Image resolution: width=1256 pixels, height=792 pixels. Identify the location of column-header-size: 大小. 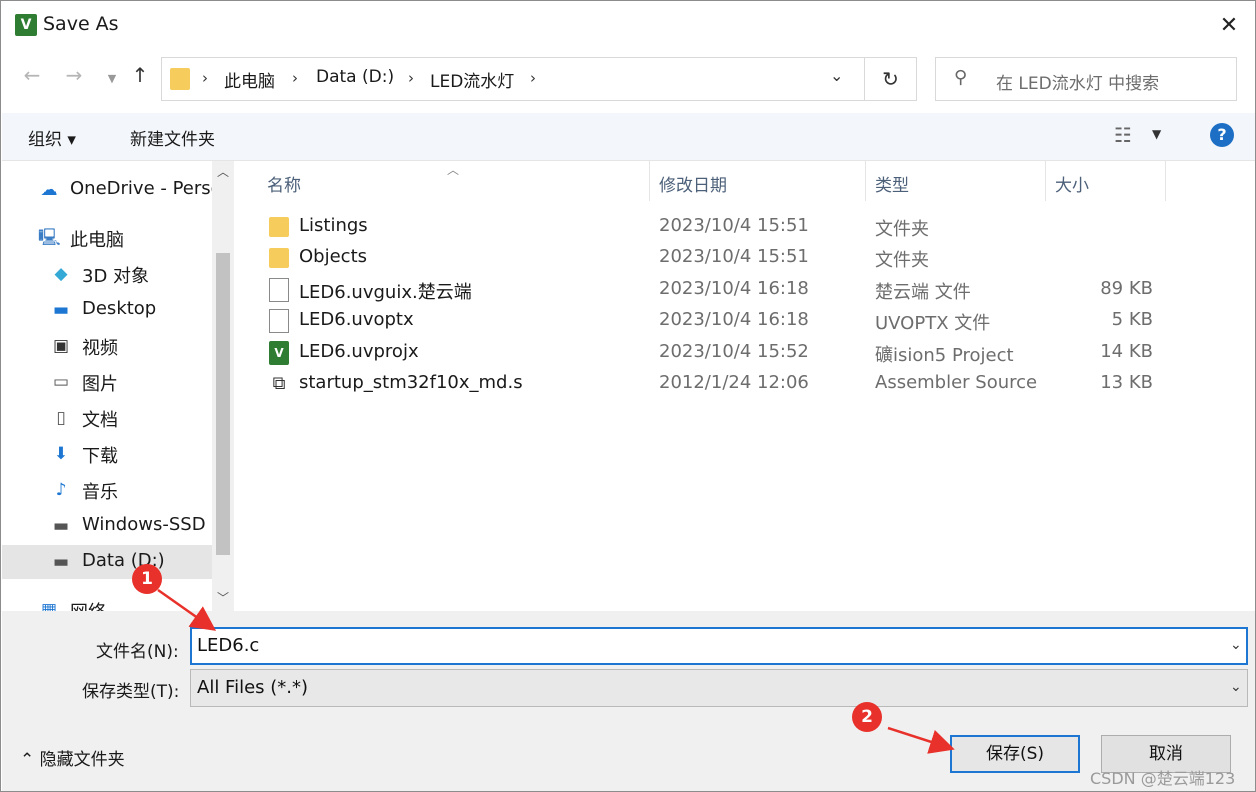
(1072, 183).